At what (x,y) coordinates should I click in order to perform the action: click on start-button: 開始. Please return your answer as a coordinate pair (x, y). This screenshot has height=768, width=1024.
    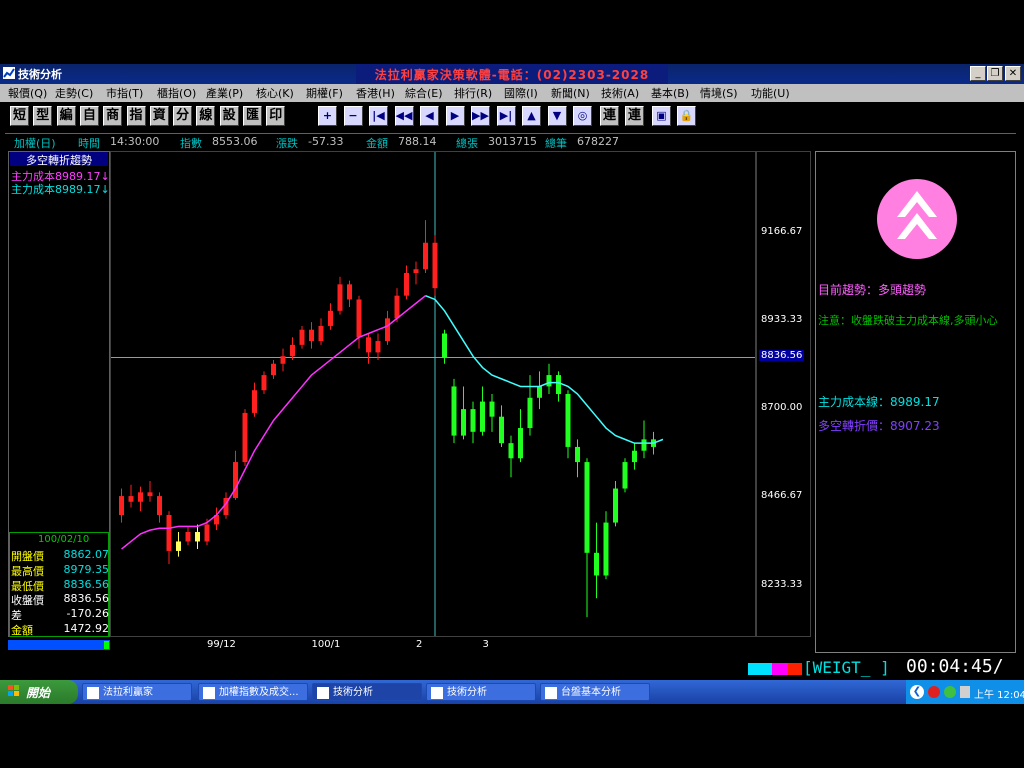
    Looking at the image, I should click on (39, 692).